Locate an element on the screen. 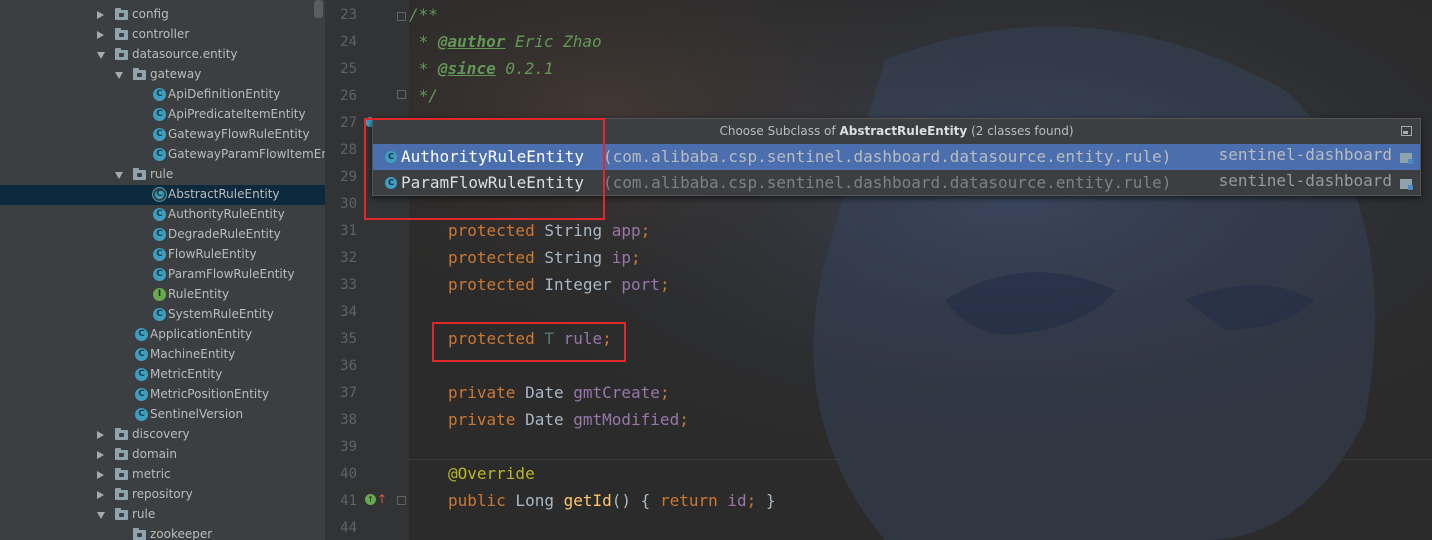 The width and height of the screenshot is (1432, 540). tree-scrollbar is located at coordinates (318, 9).